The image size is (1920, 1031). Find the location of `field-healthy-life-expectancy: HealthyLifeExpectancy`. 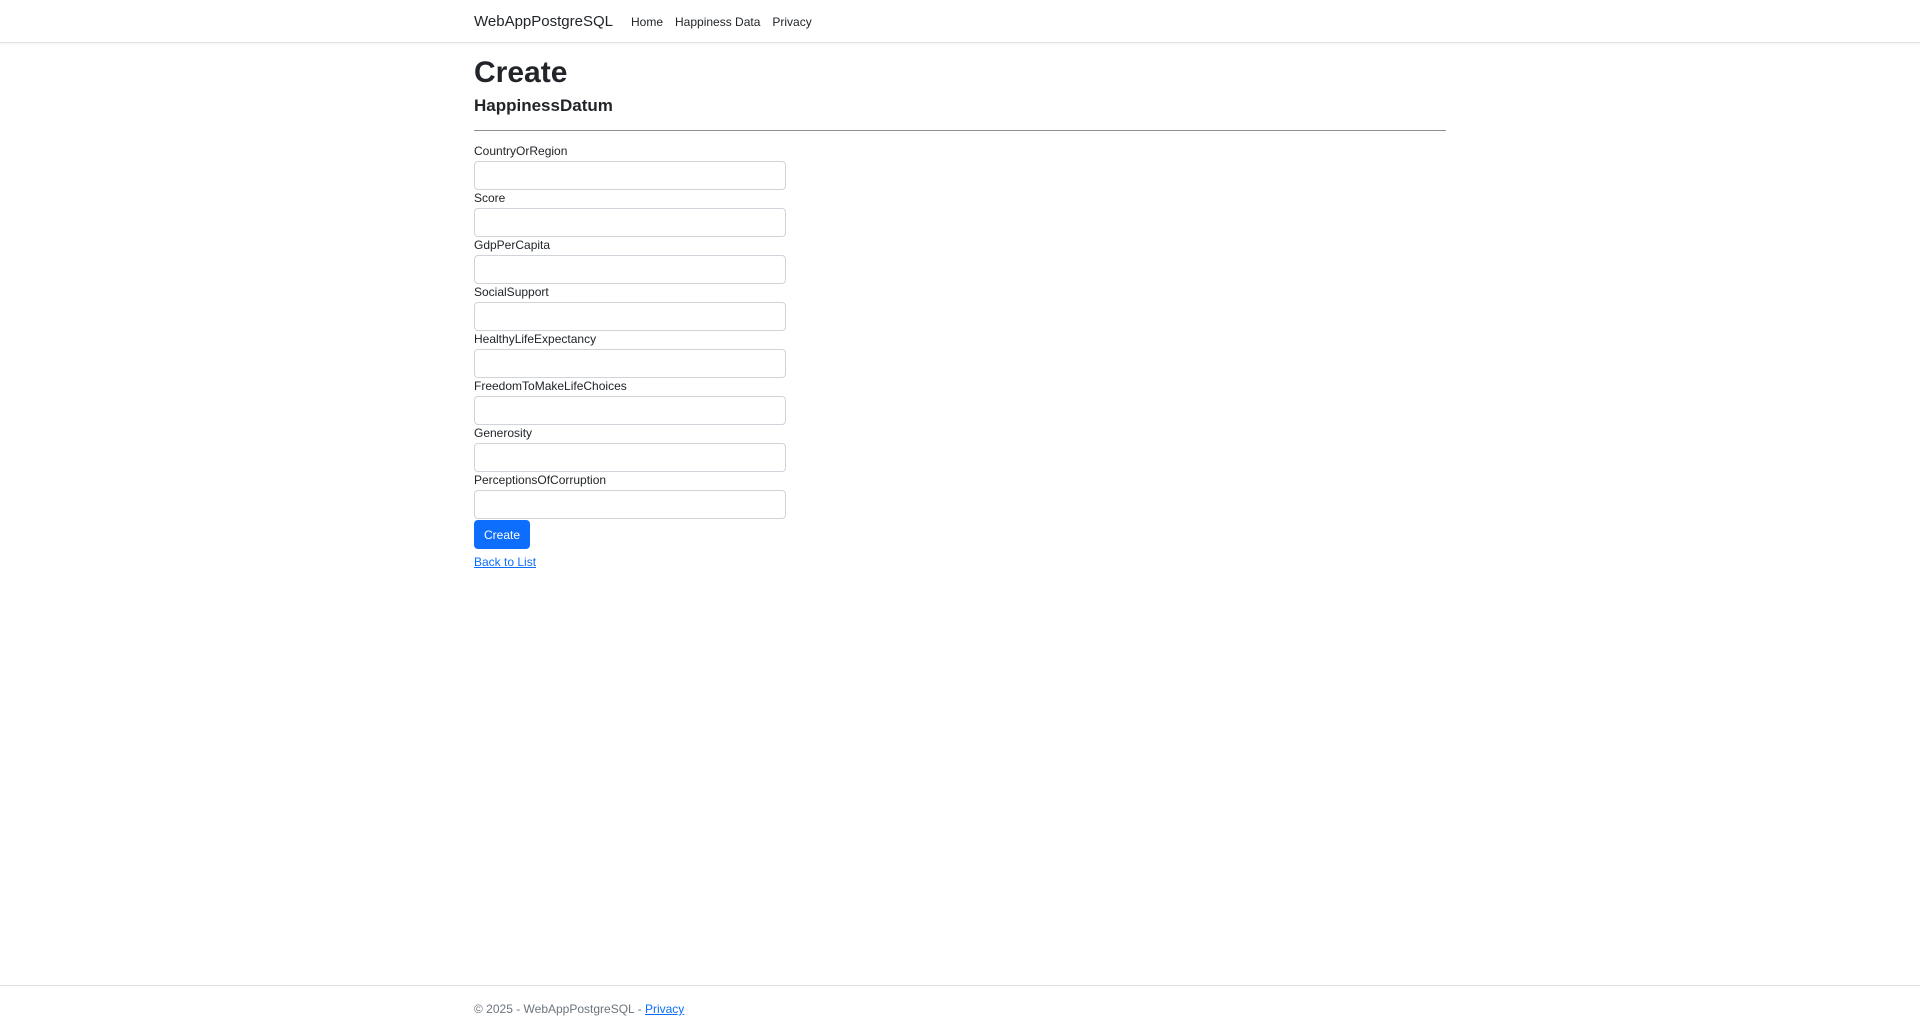

field-healthy-life-expectancy: HealthyLifeExpectancy is located at coordinates (630, 355).